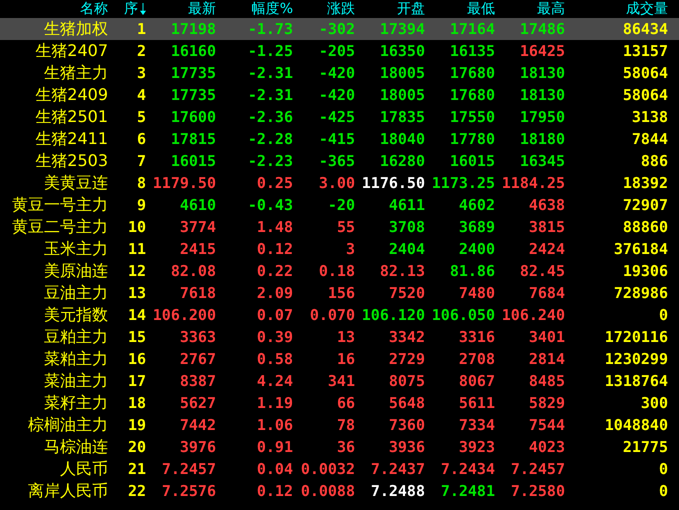  I want to click on table-cell: 376184, so click(641, 249).